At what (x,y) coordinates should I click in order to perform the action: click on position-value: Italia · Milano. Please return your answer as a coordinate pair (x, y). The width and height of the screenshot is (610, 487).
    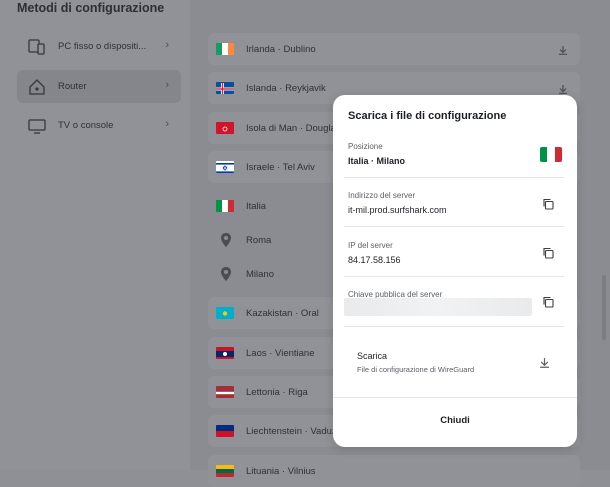
    Looking at the image, I should click on (377, 161).